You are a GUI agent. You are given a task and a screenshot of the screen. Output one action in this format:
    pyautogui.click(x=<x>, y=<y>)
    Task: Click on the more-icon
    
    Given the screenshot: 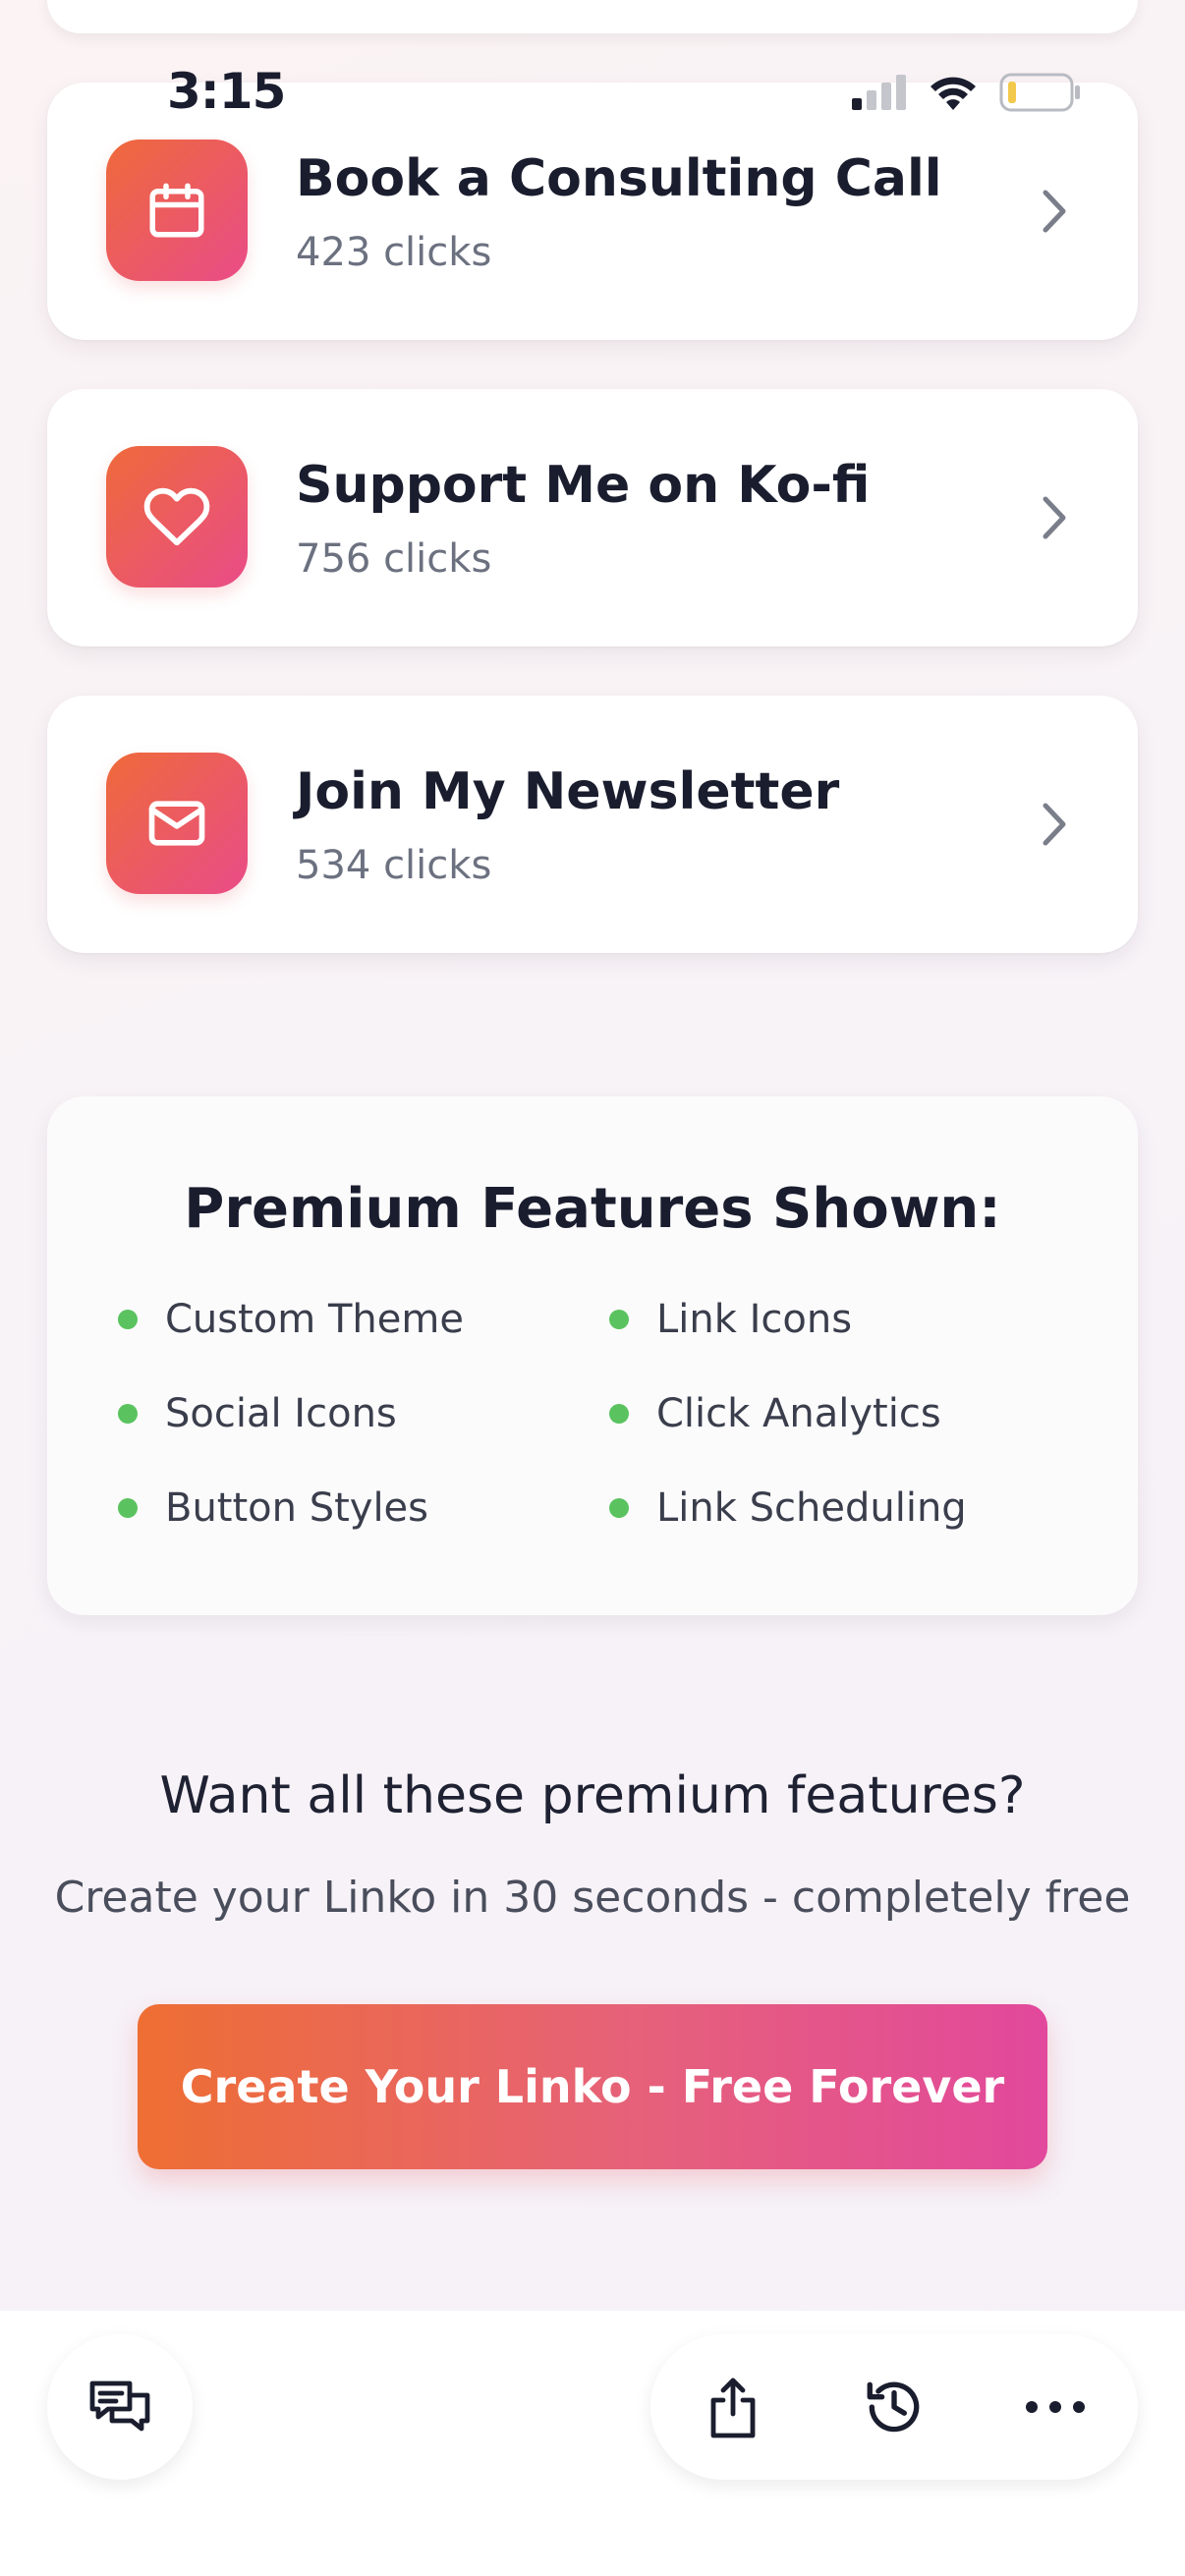 What is the action you would take?
    pyautogui.click(x=1056, y=2407)
    